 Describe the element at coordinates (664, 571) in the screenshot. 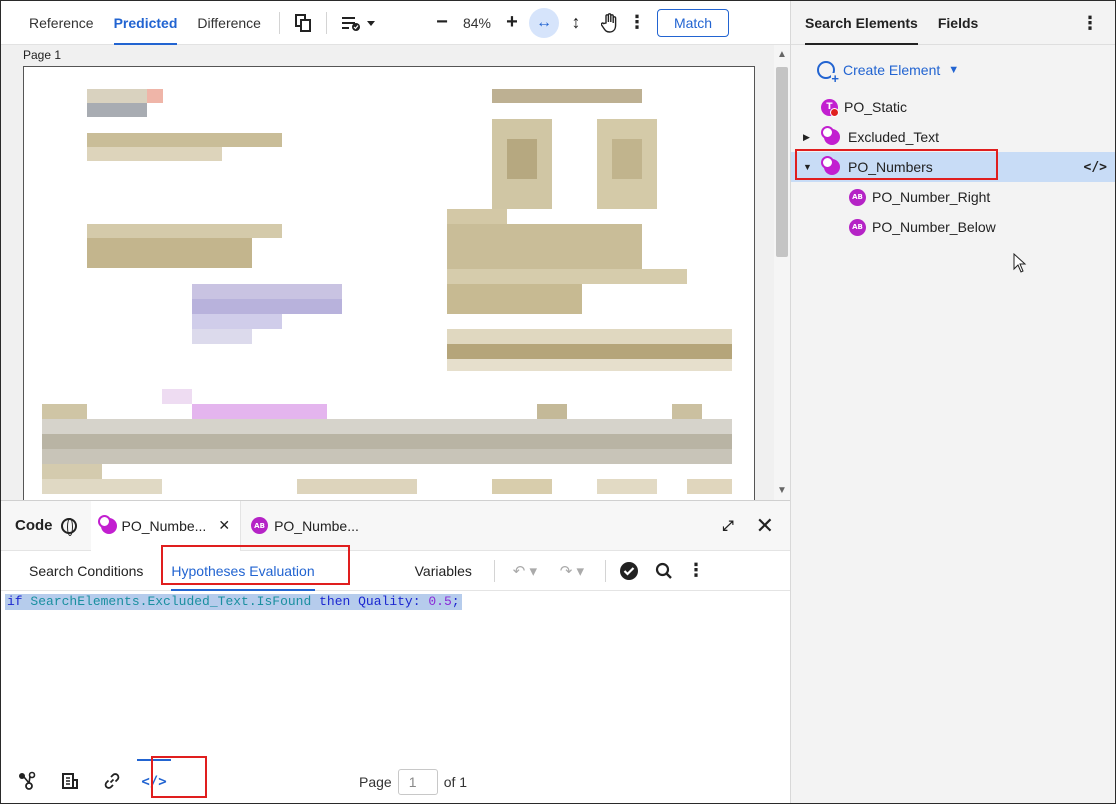

I see `search-icon` at that location.